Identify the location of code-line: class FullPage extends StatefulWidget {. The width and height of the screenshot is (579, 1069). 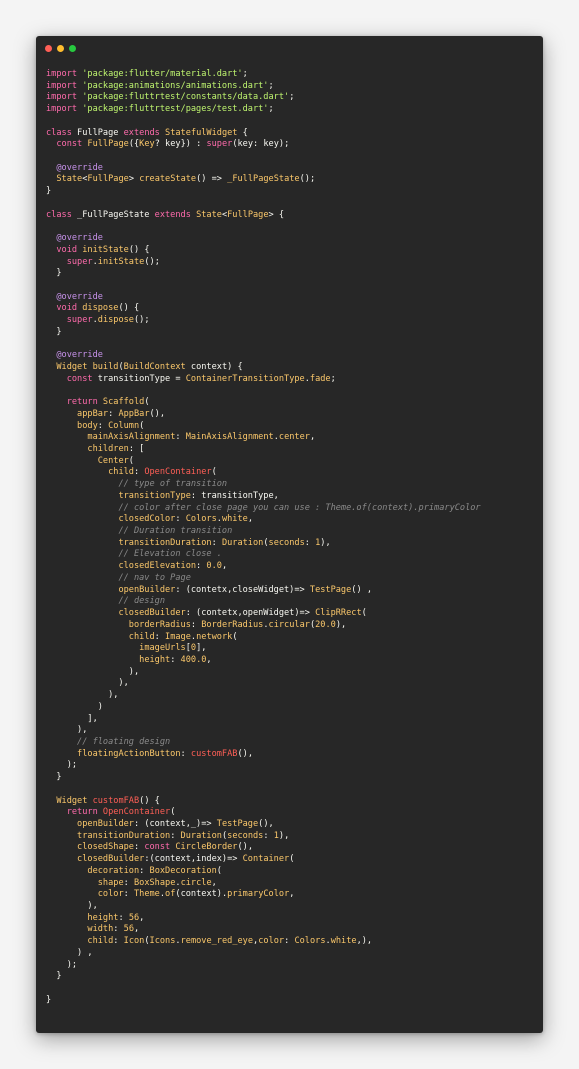
(291, 134).